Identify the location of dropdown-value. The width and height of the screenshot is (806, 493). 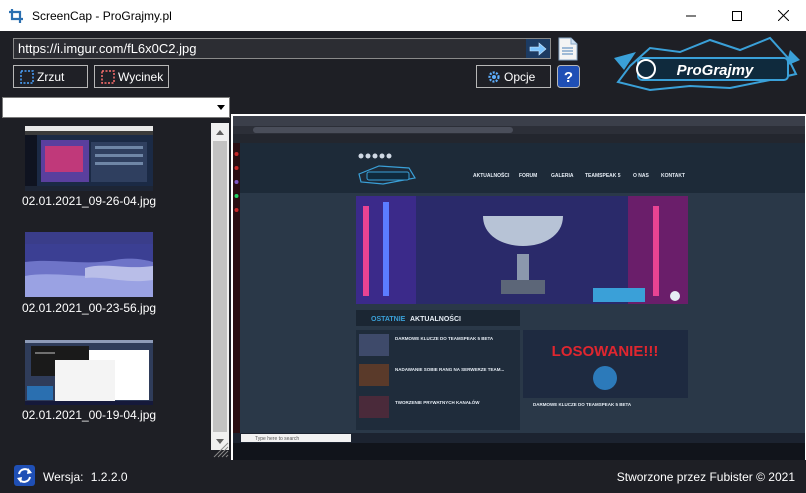
(5, 107).